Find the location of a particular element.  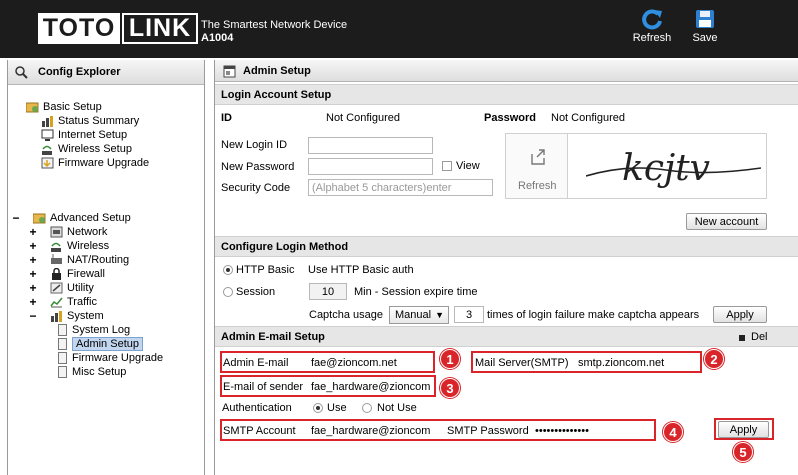

auth-use-radio is located at coordinates (318, 408).